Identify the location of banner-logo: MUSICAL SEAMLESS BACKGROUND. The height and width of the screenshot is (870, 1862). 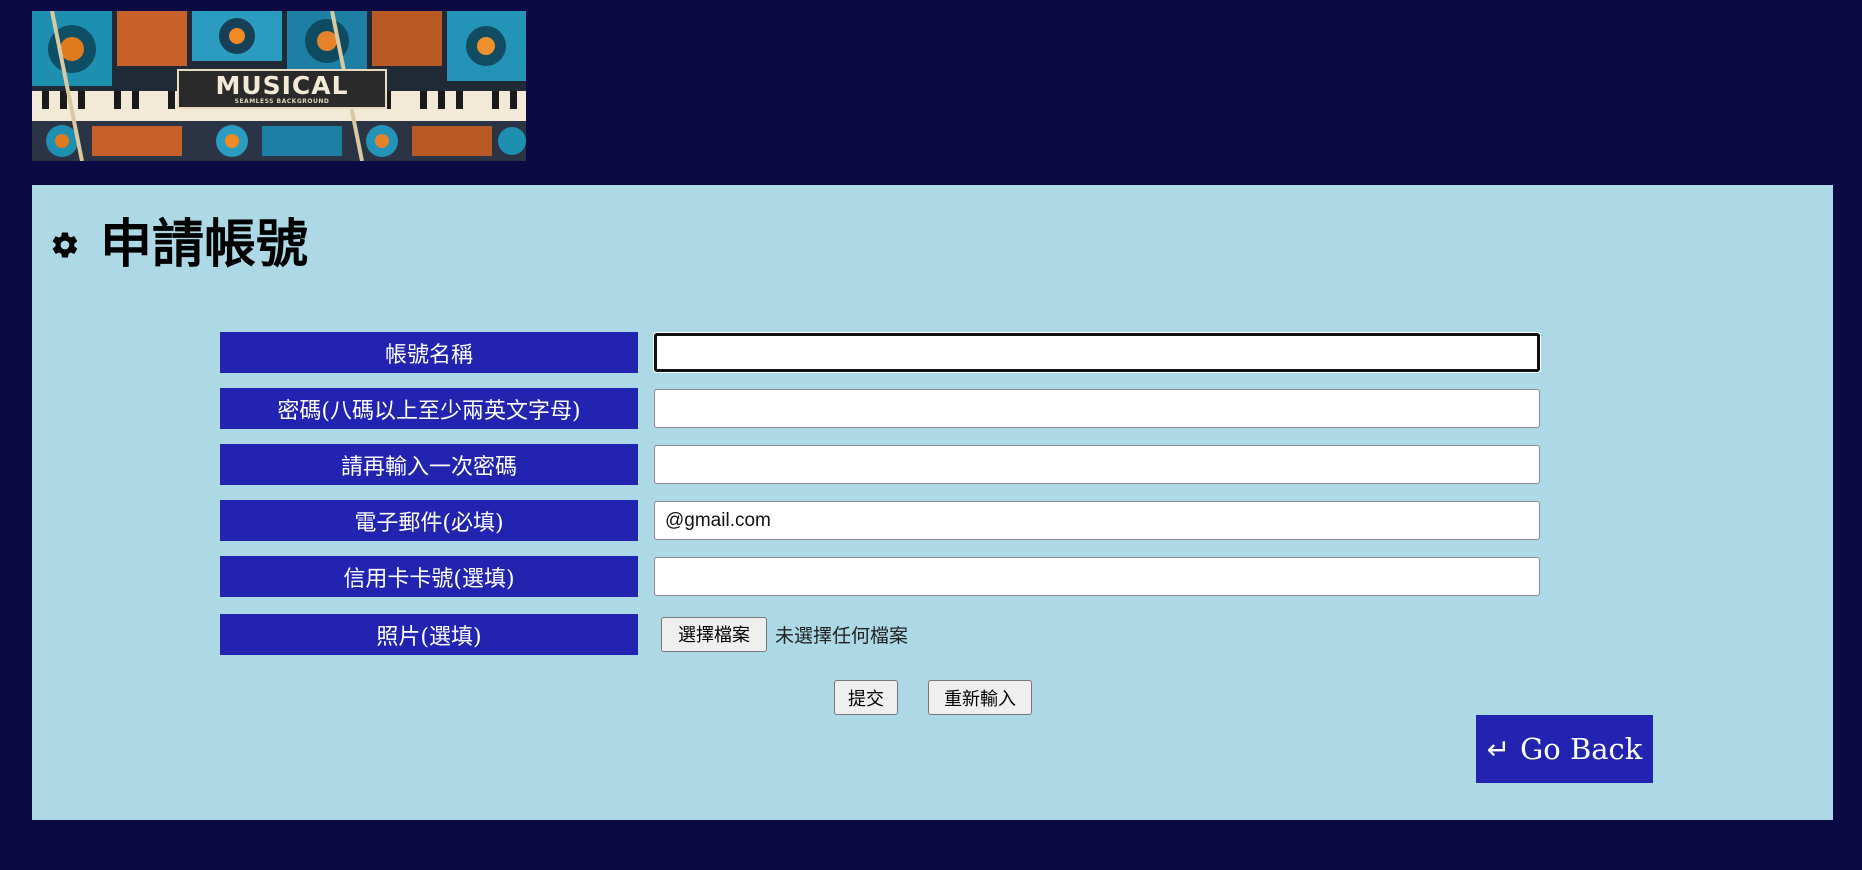
(282, 89).